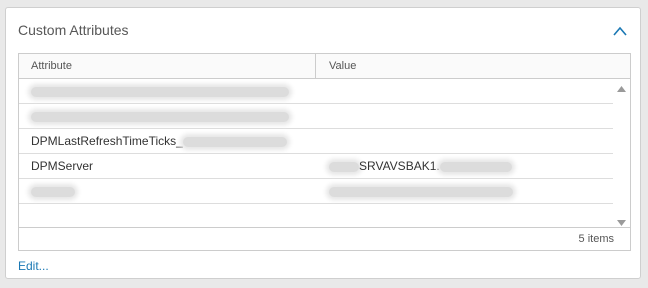 Image resolution: width=648 pixels, height=288 pixels. I want to click on scroll-down-arrow-icon, so click(621, 223).